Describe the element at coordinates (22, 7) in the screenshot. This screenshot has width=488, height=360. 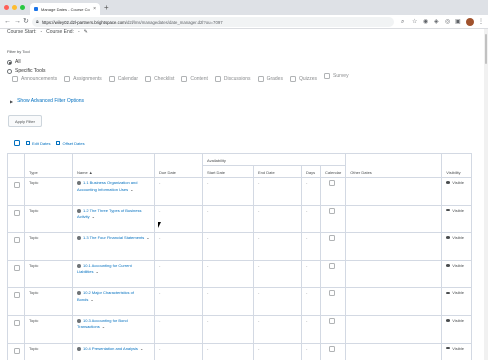
I see `maximize-window-button` at that location.